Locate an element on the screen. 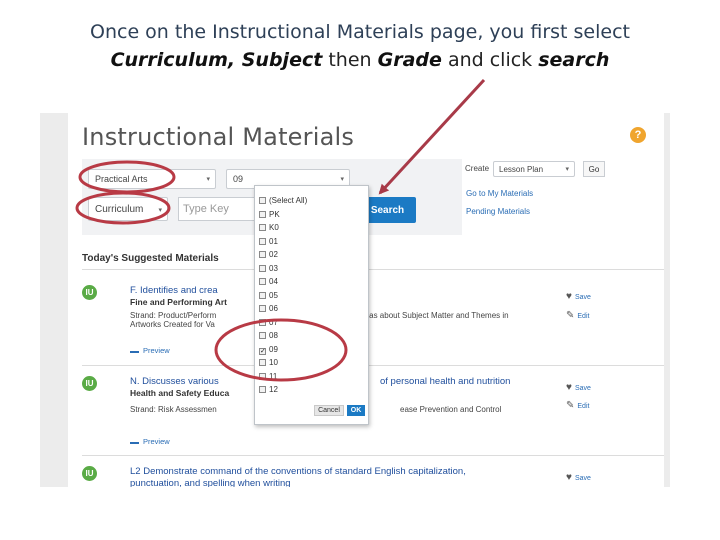  material-title: N. Discusses various is located at coordinates (174, 381).